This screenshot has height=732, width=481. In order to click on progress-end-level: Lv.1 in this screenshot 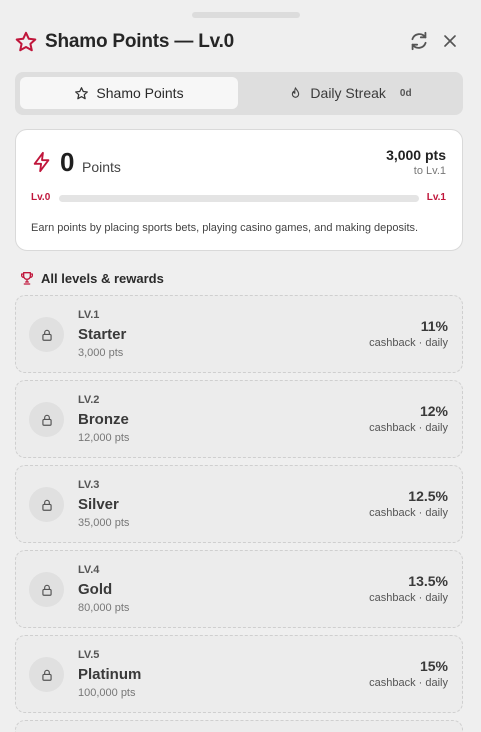, I will do `click(436, 197)`.